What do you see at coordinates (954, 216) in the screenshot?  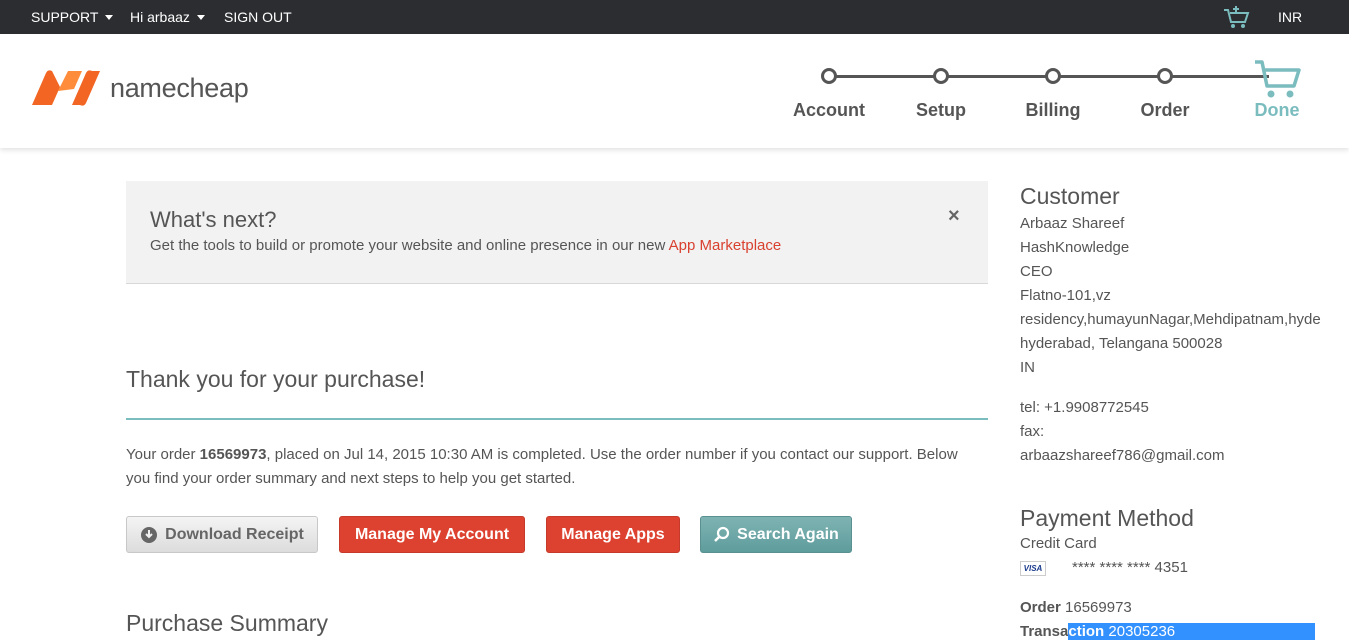 I see `close-icon: ×` at bounding box center [954, 216].